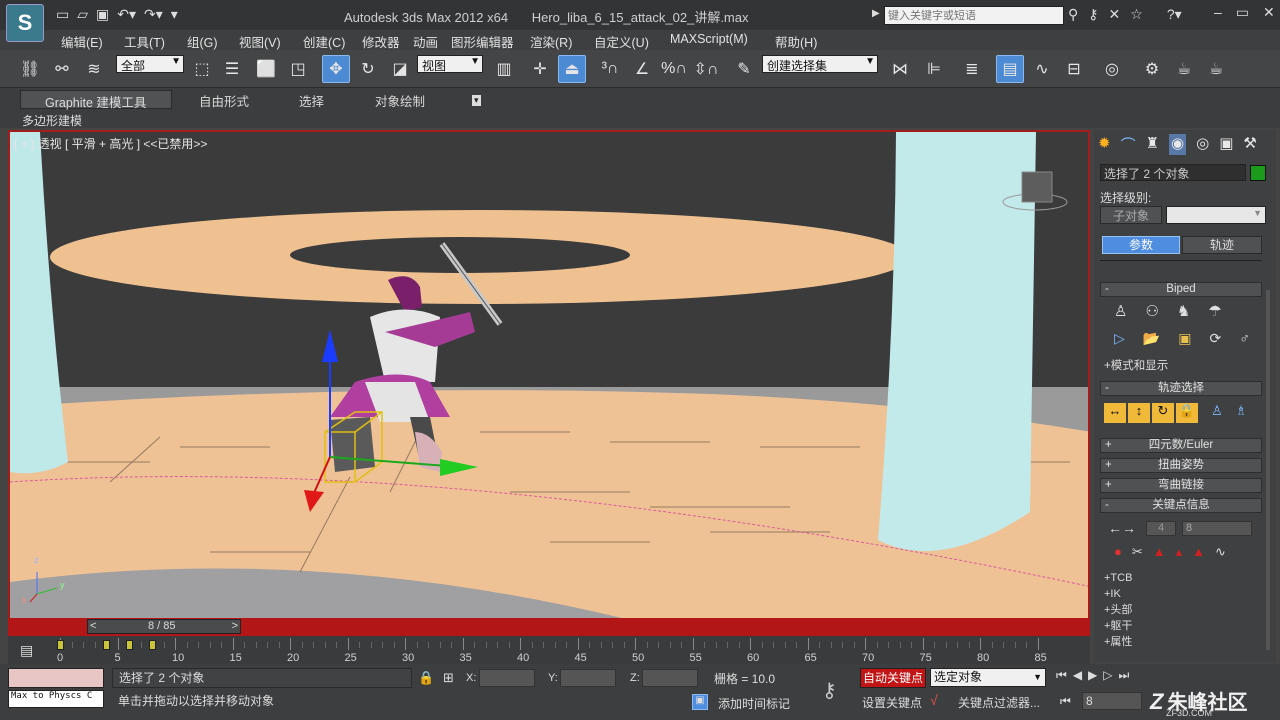 This screenshot has height=720, width=1280. Describe the element at coordinates (400, 100) in the screenshot. I see `ribbon-tab-object-paint: 对象绘制` at that location.